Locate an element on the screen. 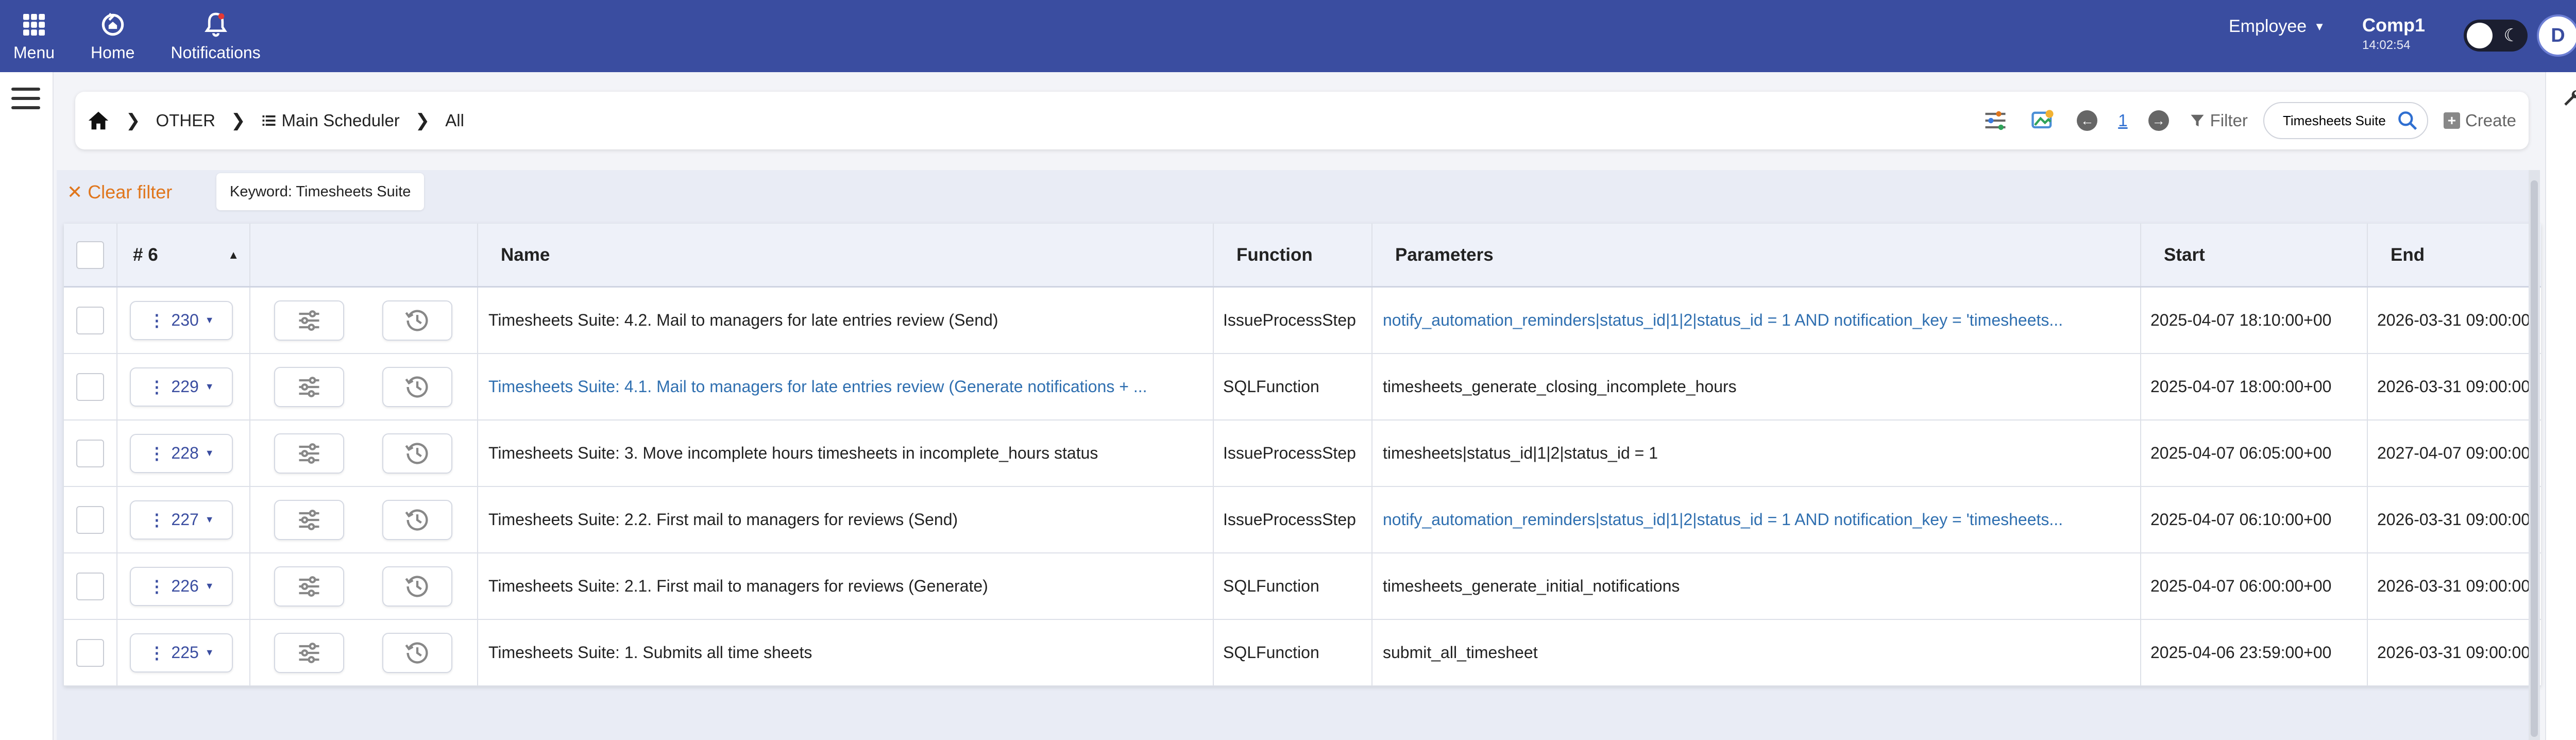 This screenshot has height=740, width=2576. row-start: 2025-04-07 06:10:00+00 is located at coordinates (2241, 519).